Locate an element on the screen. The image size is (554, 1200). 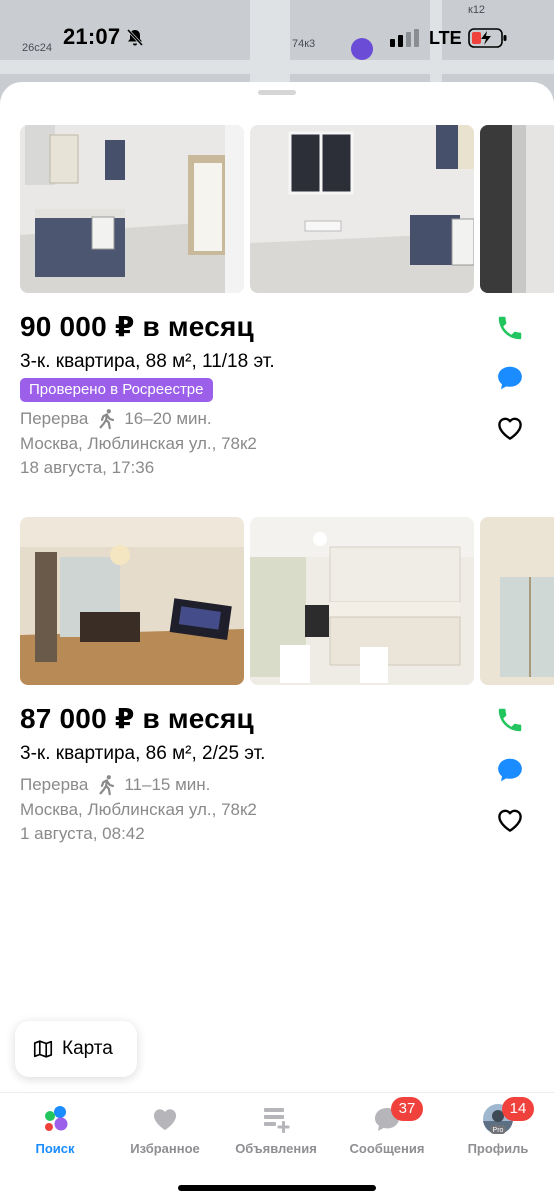
signal-icon is located at coordinates (404, 38).